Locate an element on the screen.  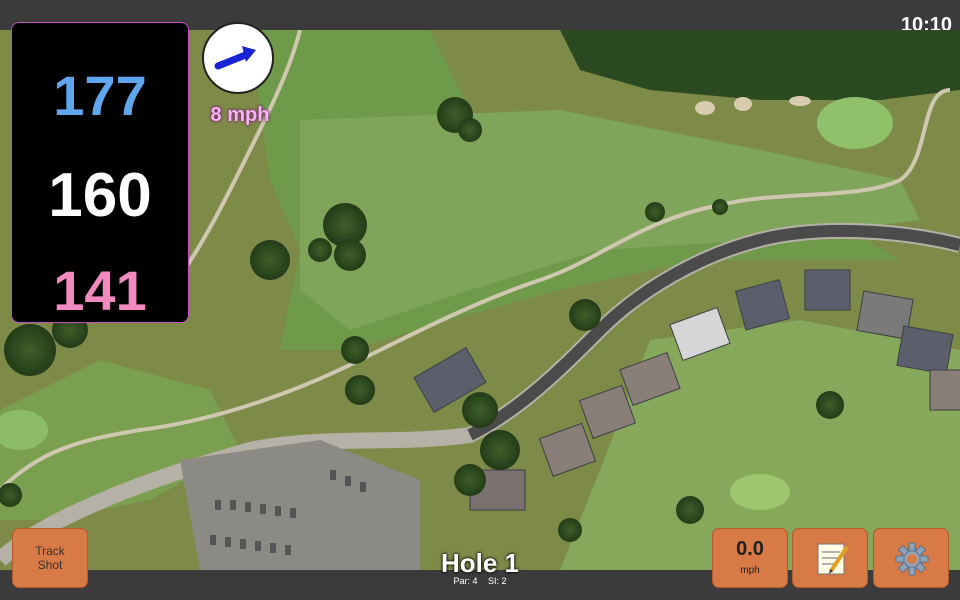
distance-panel: 177 160 141 is located at coordinates (100, 172).